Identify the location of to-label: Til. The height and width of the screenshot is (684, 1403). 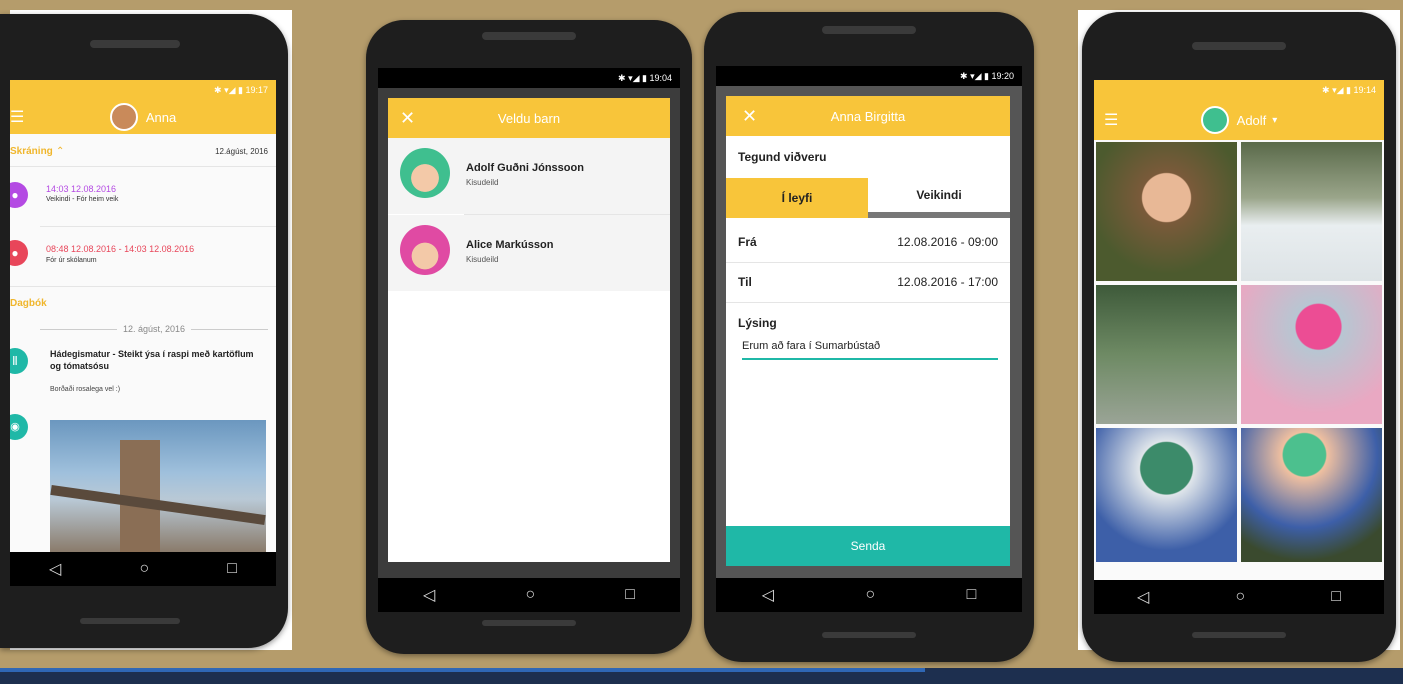
(745, 282).